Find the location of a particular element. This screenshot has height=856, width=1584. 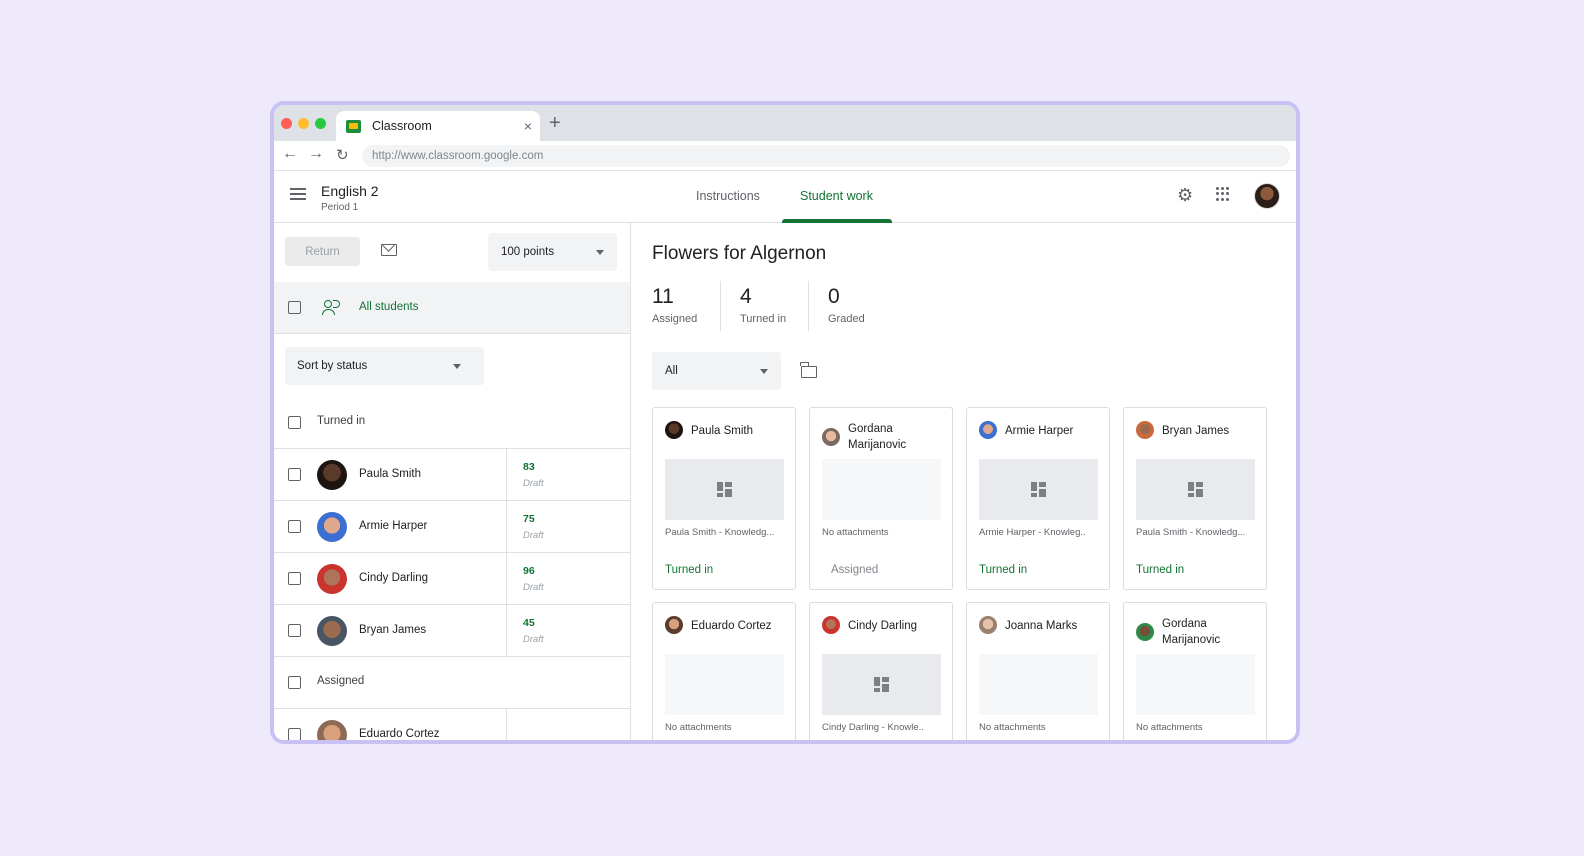

group-assigned: Assigned is located at coordinates (452, 683).